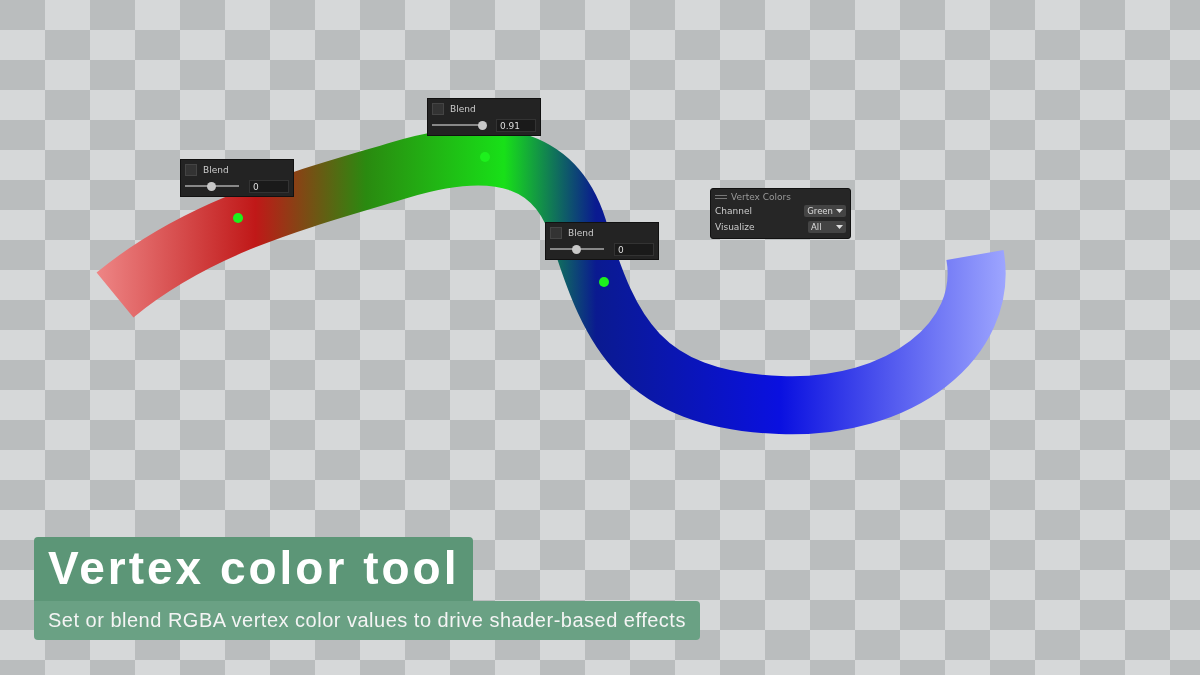 This screenshot has height=675, width=1200. I want to click on field-label: Visualize, so click(735, 227).